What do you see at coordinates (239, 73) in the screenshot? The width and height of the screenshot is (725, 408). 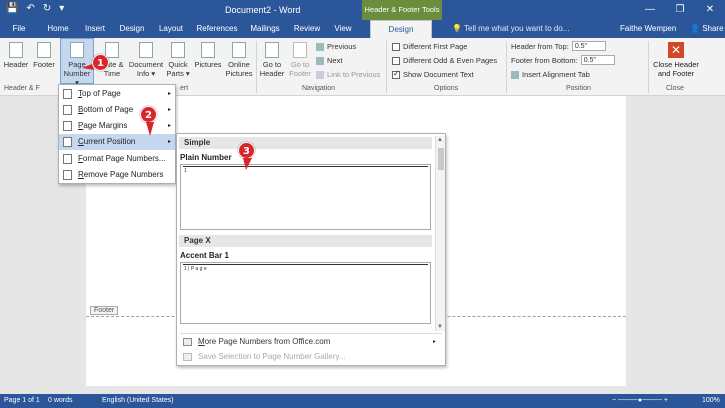 I see `online-pictures-label-2: Pictures` at bounding box center [239, 73].